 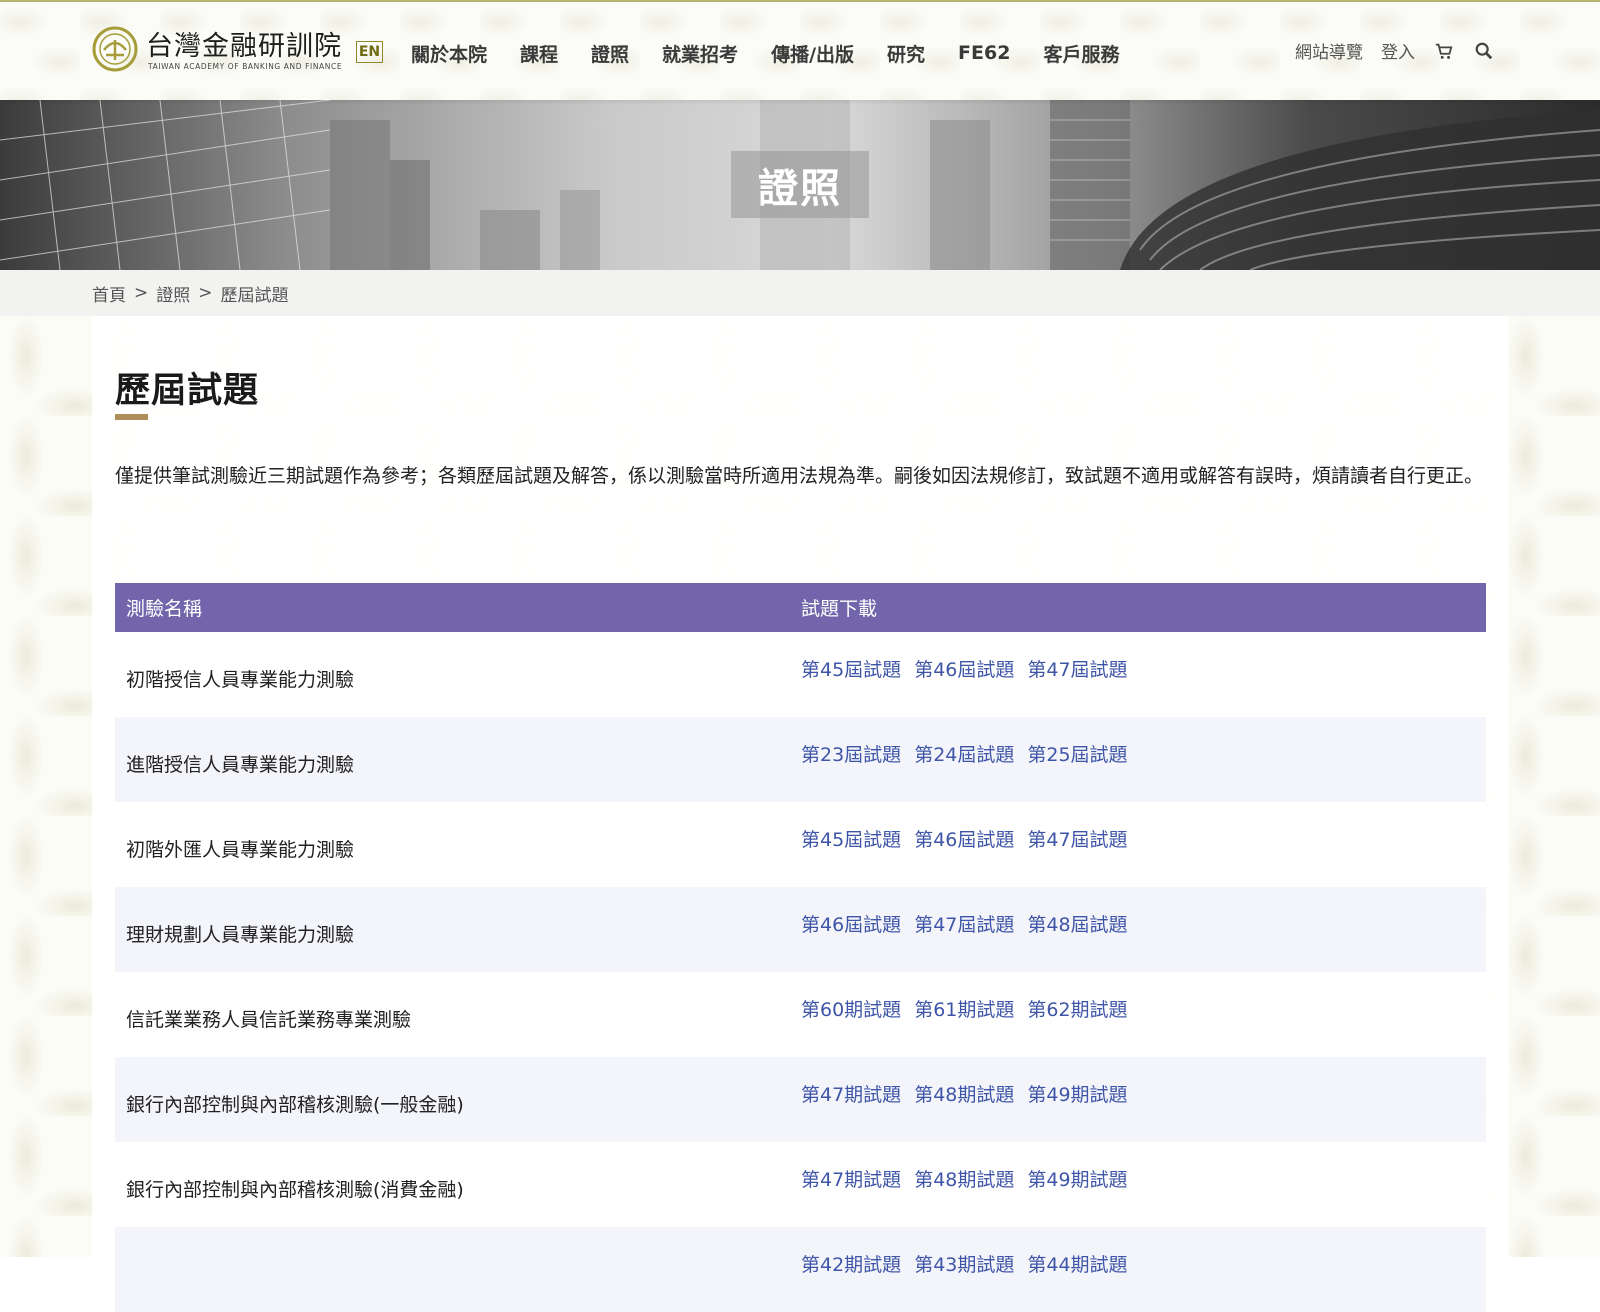 What do you see at coordinates (1077, 923) in the screenshot?
I see `exam-download-link: 第48屆試題` at bounding box center [1077, 923].